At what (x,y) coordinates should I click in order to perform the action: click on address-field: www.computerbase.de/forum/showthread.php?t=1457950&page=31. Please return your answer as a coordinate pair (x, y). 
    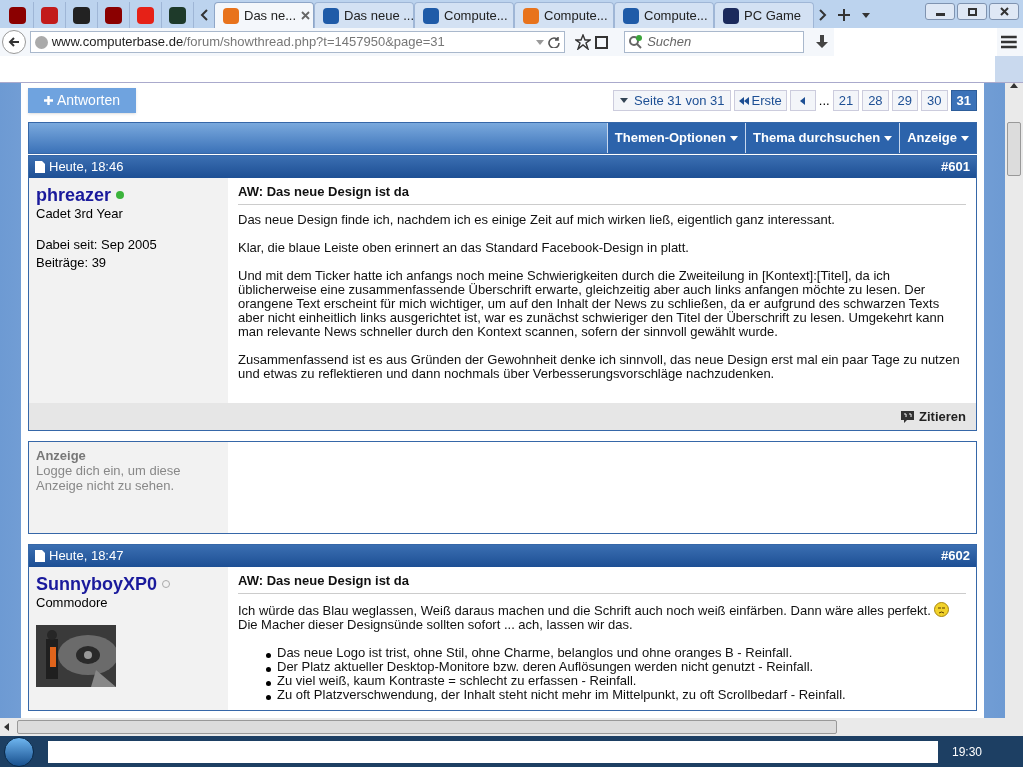
    Looking at the image, I should click on (297, 42).